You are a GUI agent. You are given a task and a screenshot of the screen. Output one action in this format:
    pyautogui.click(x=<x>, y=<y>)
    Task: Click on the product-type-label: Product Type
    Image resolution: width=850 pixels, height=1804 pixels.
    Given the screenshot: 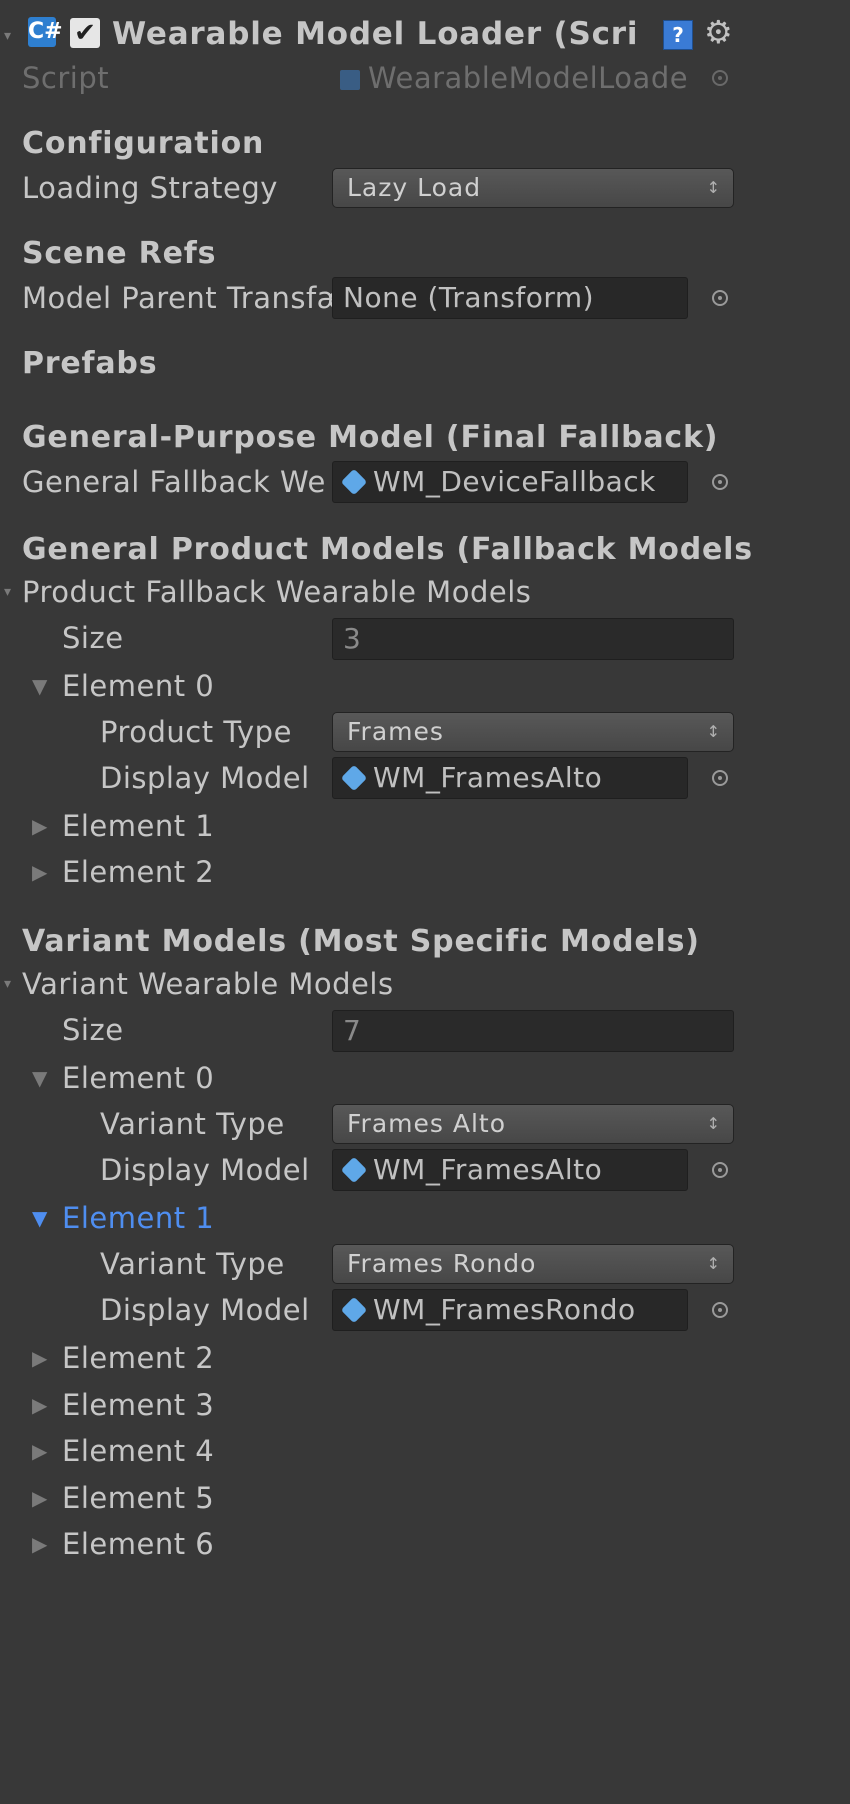 What is the action you would take?
    pyautogui.click(x=196, y=732)
    